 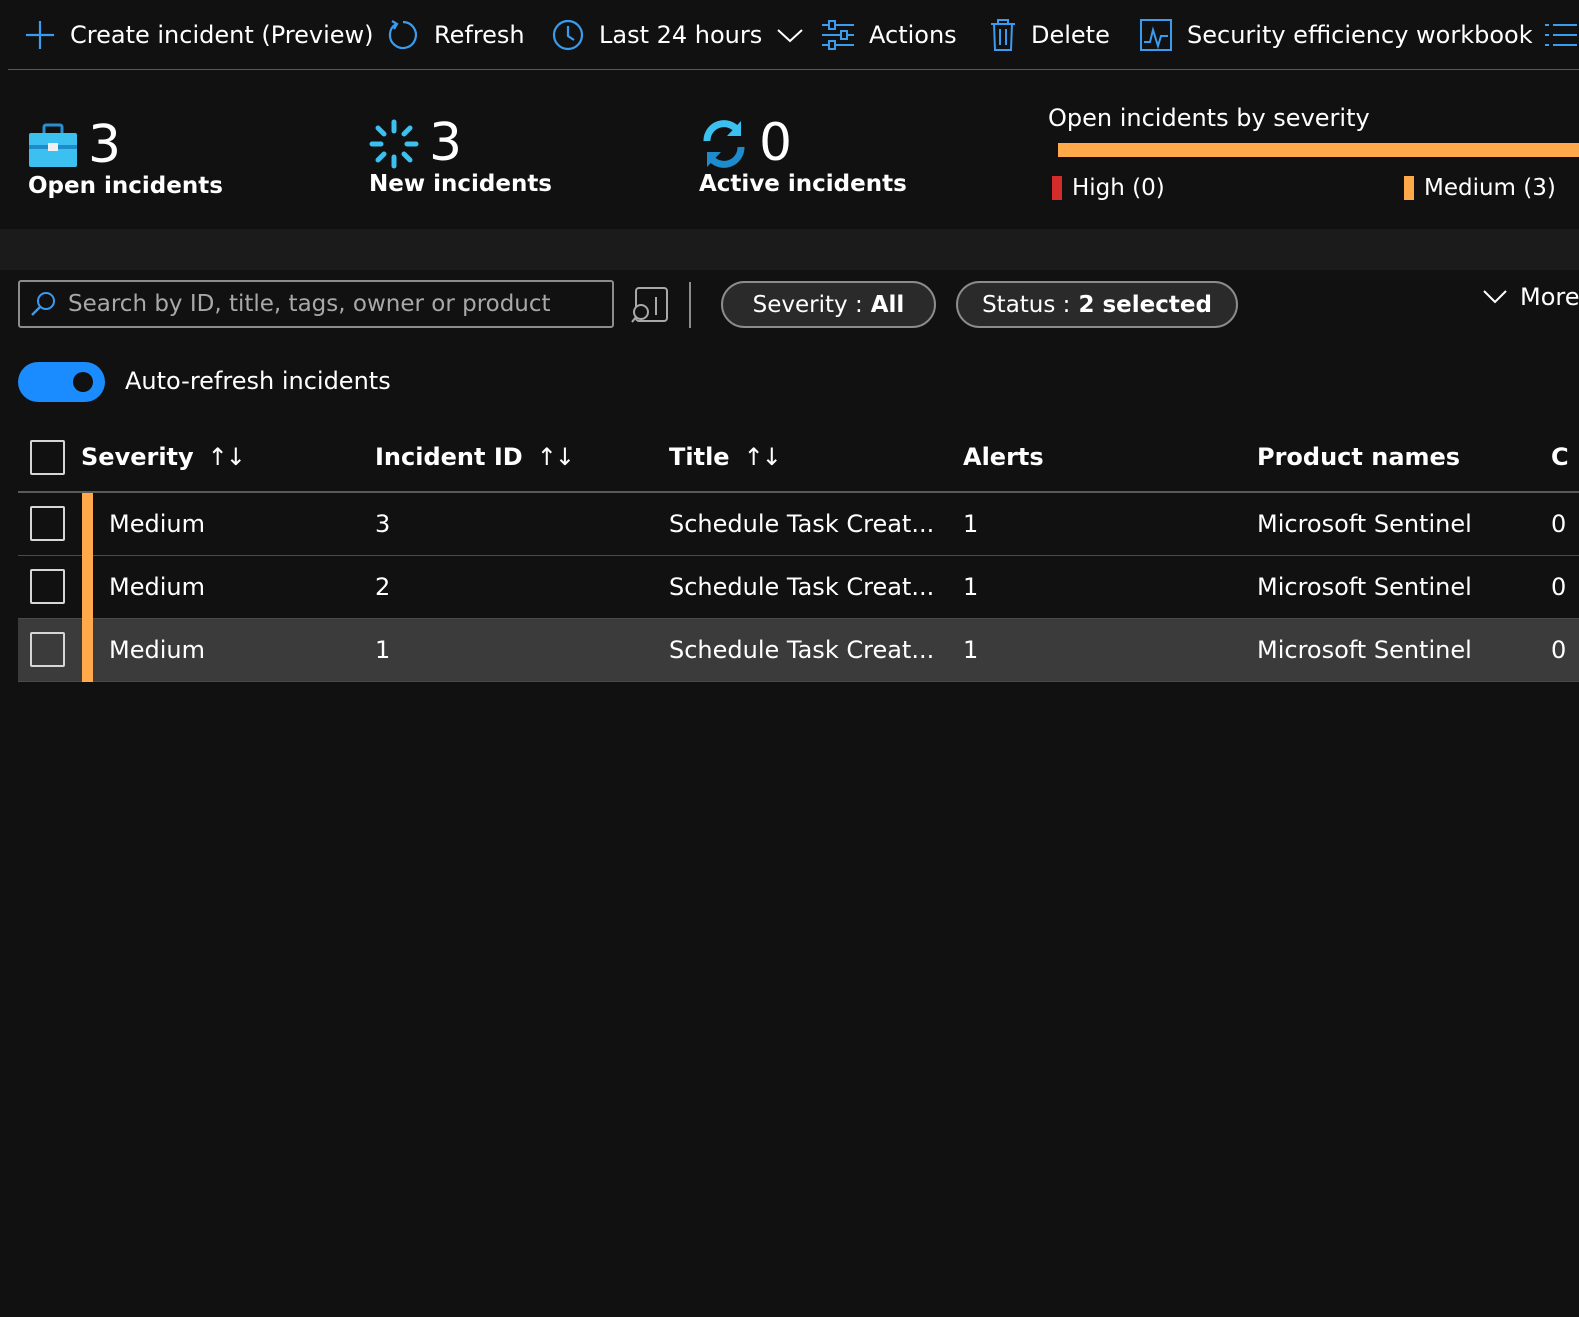 I want to click on chart-icon, so click(x=1156, y=34).